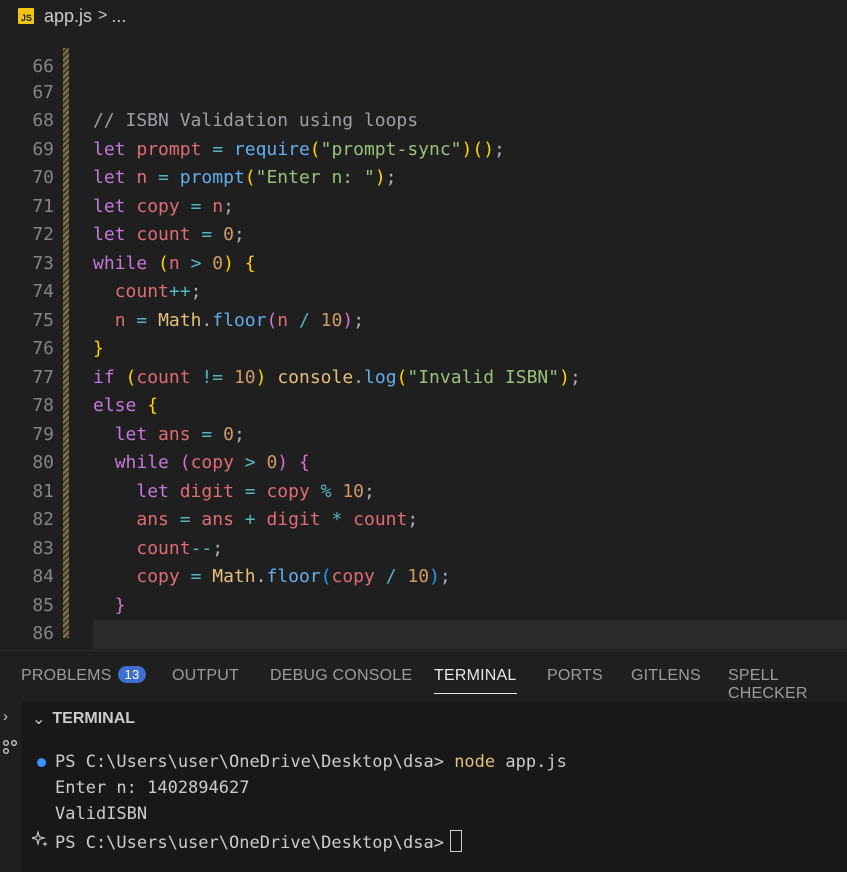 This screenshot has height=872, width=847. Describe the element at coordinates (5, 716) in the screenshot. I see `chevron-right-icon: ›` at that location.